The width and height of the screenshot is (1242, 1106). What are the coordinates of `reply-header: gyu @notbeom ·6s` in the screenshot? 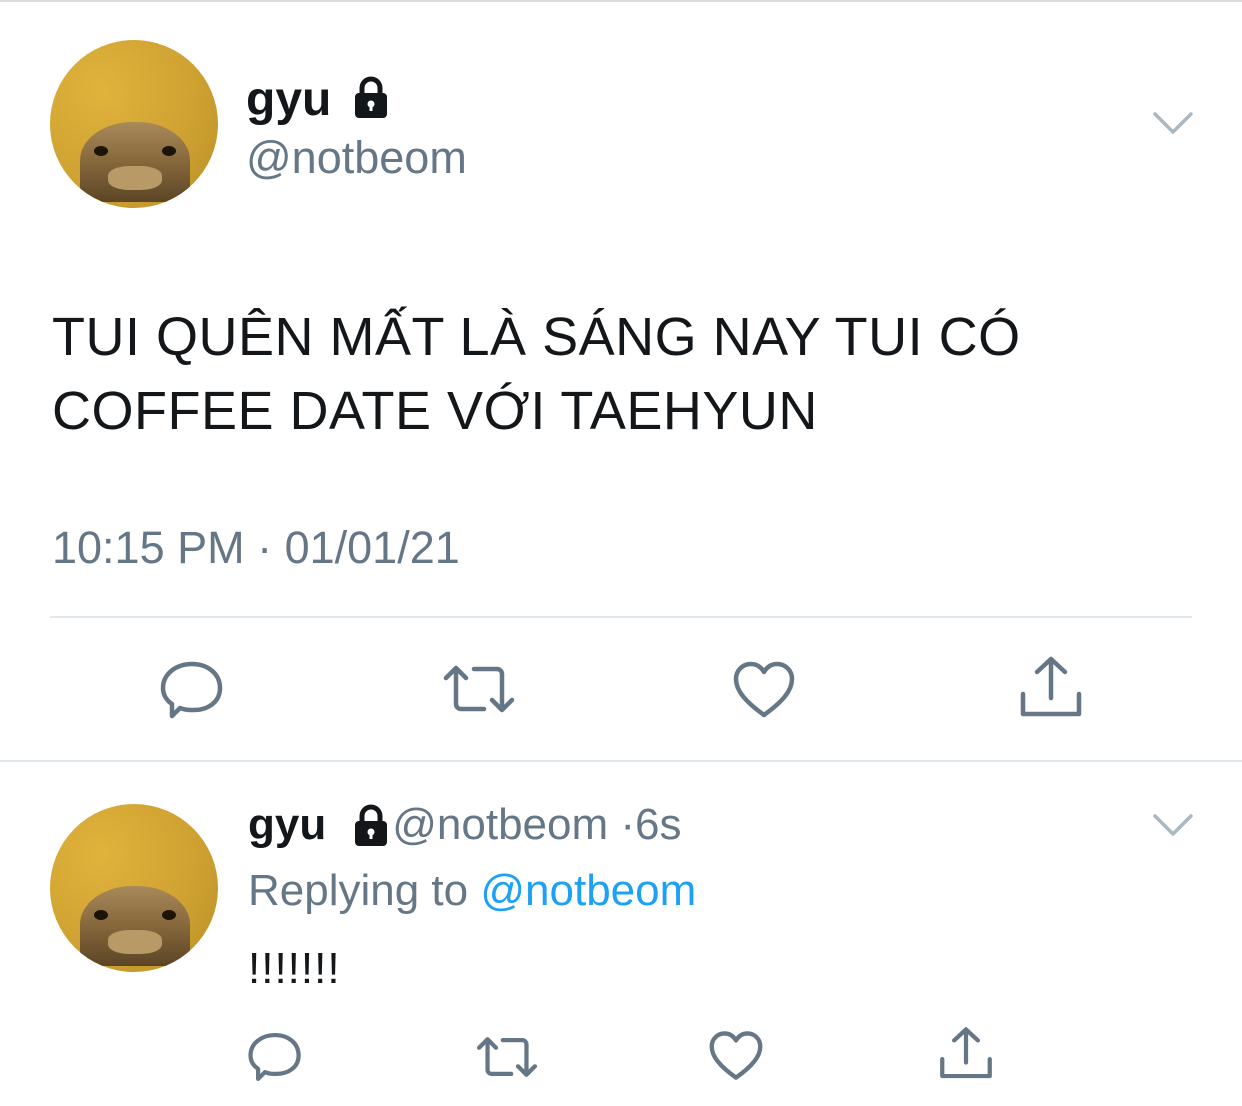 It's located at (465, 825).